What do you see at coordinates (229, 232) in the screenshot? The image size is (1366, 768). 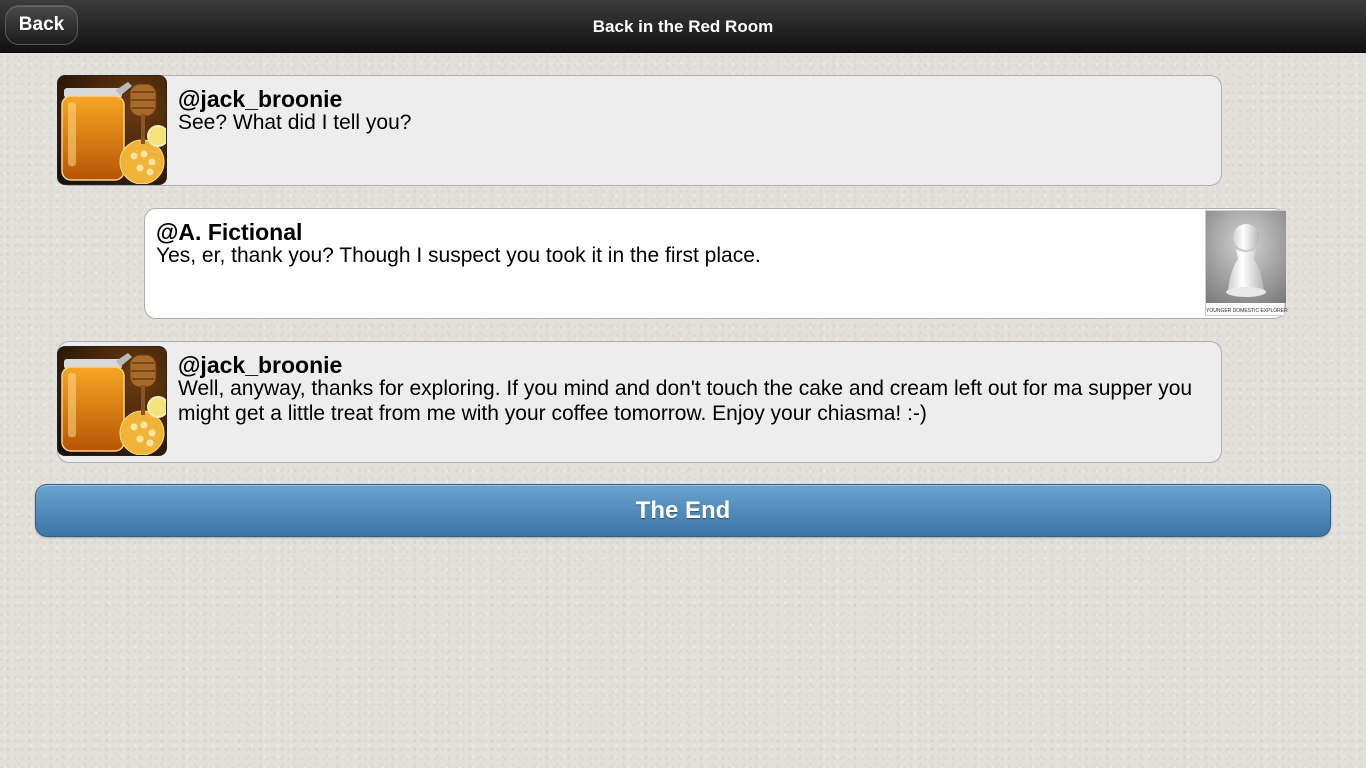 I see `message-author: @A. Fictional` at bounding box center [229, 232].